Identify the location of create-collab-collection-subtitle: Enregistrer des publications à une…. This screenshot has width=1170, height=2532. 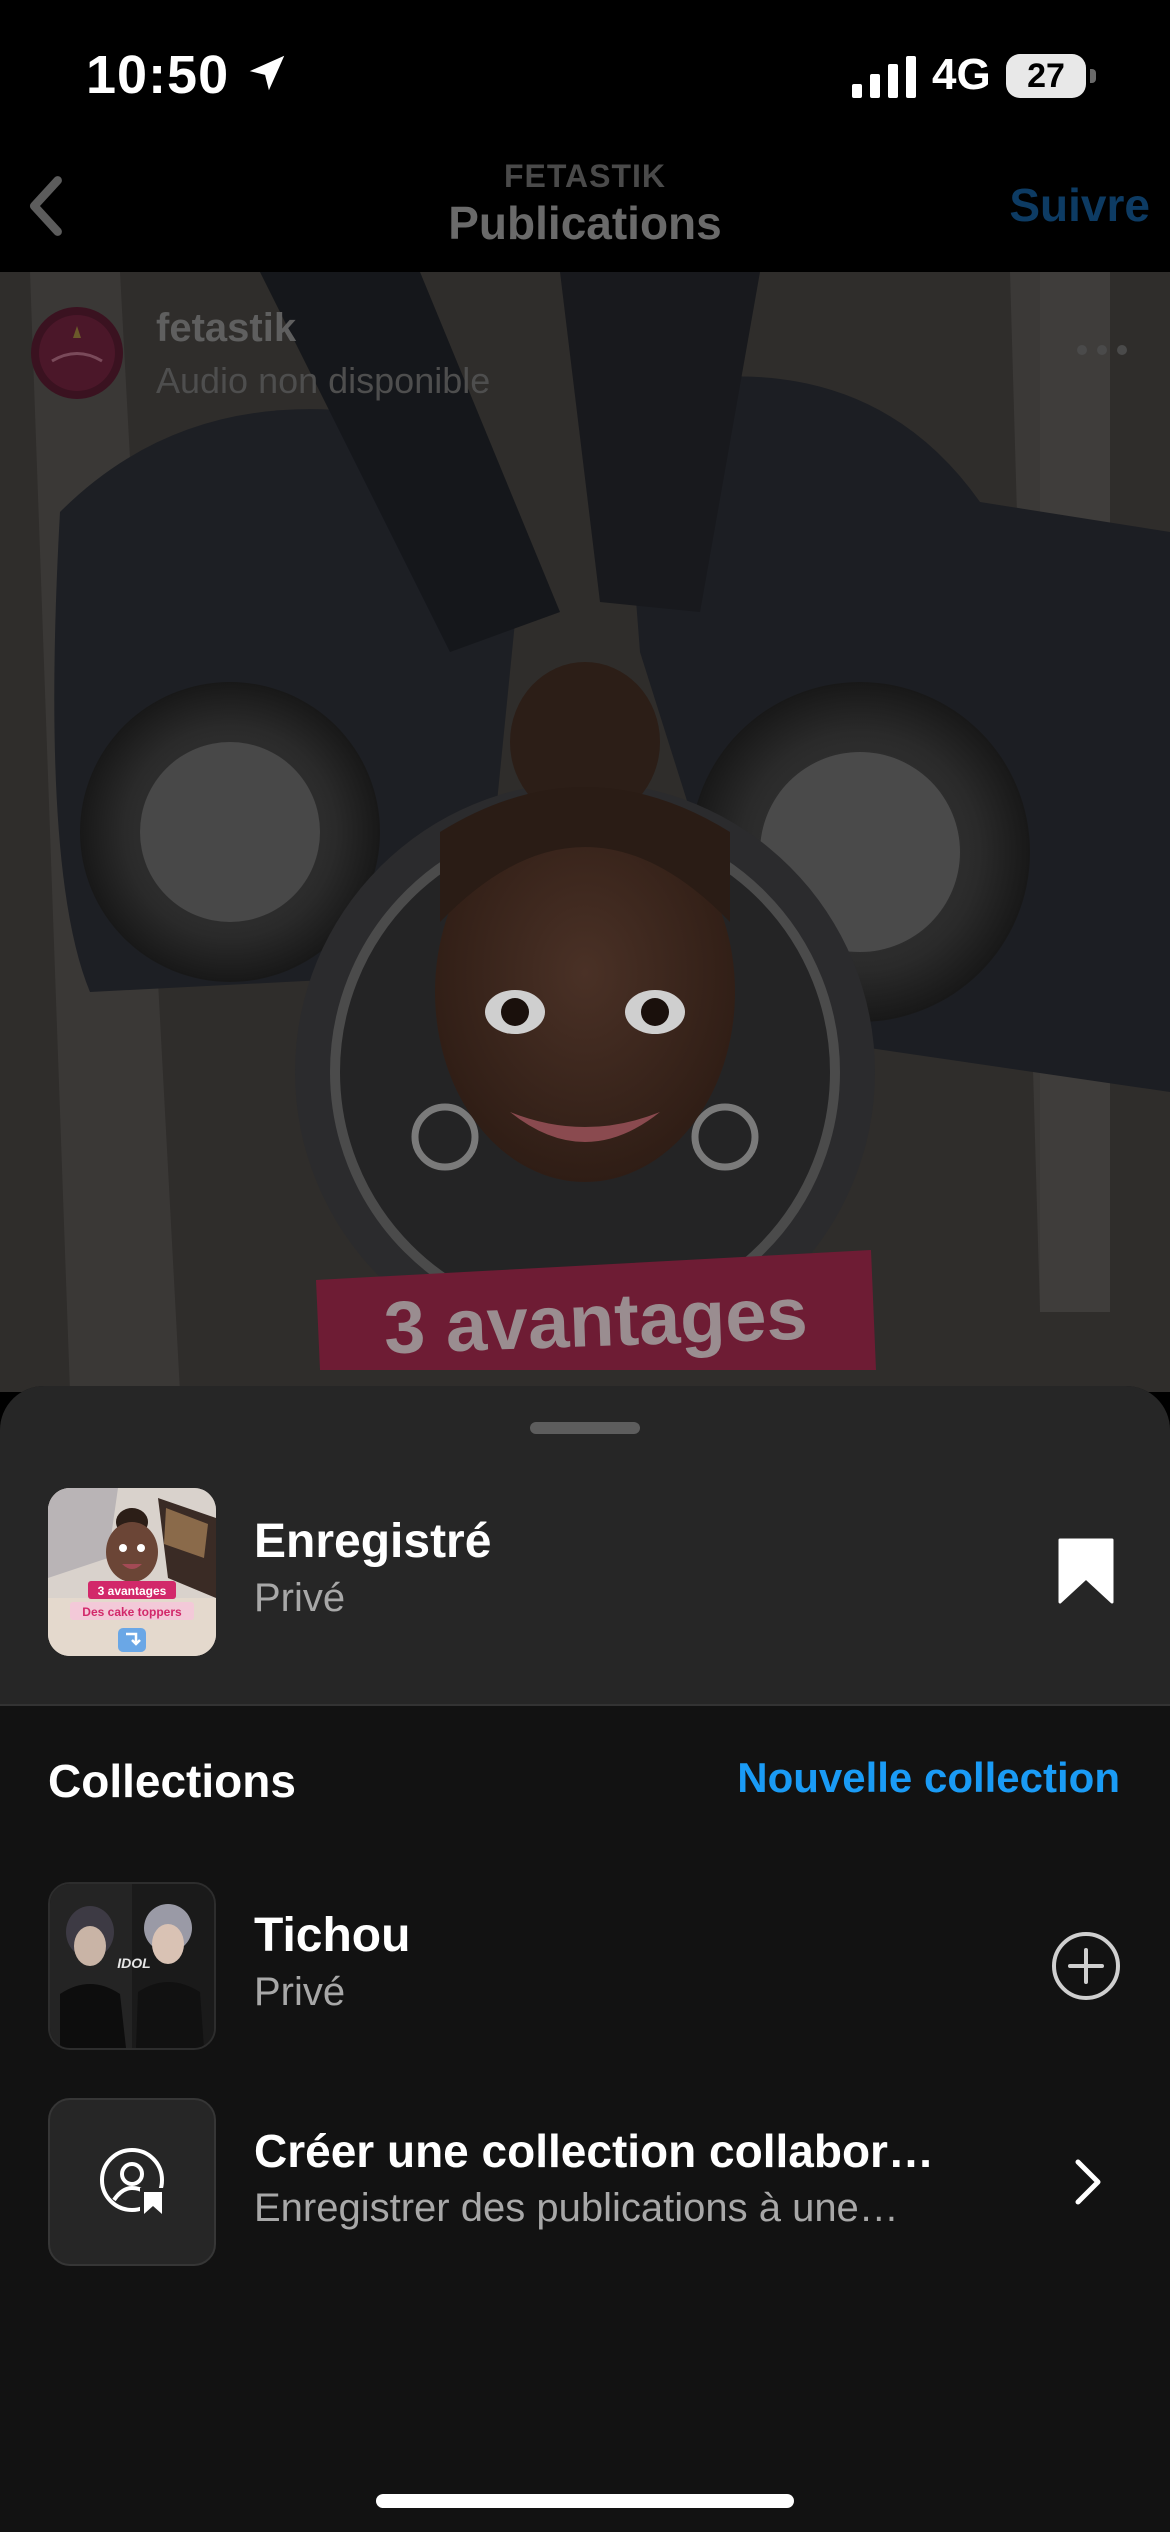
(576, 2208).